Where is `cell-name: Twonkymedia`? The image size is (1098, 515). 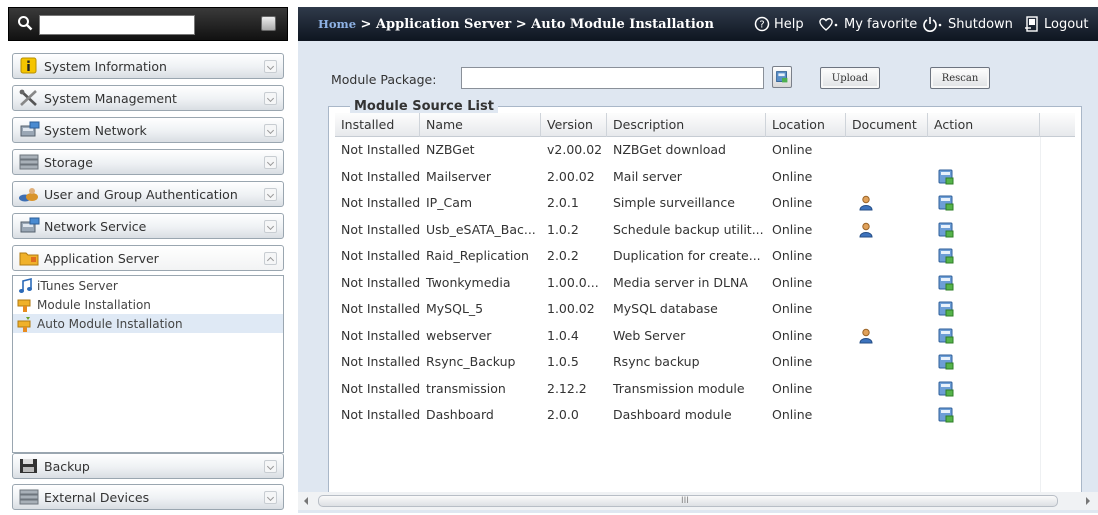
cell-name: Twonkymedia is located at coordinates (468, 282).